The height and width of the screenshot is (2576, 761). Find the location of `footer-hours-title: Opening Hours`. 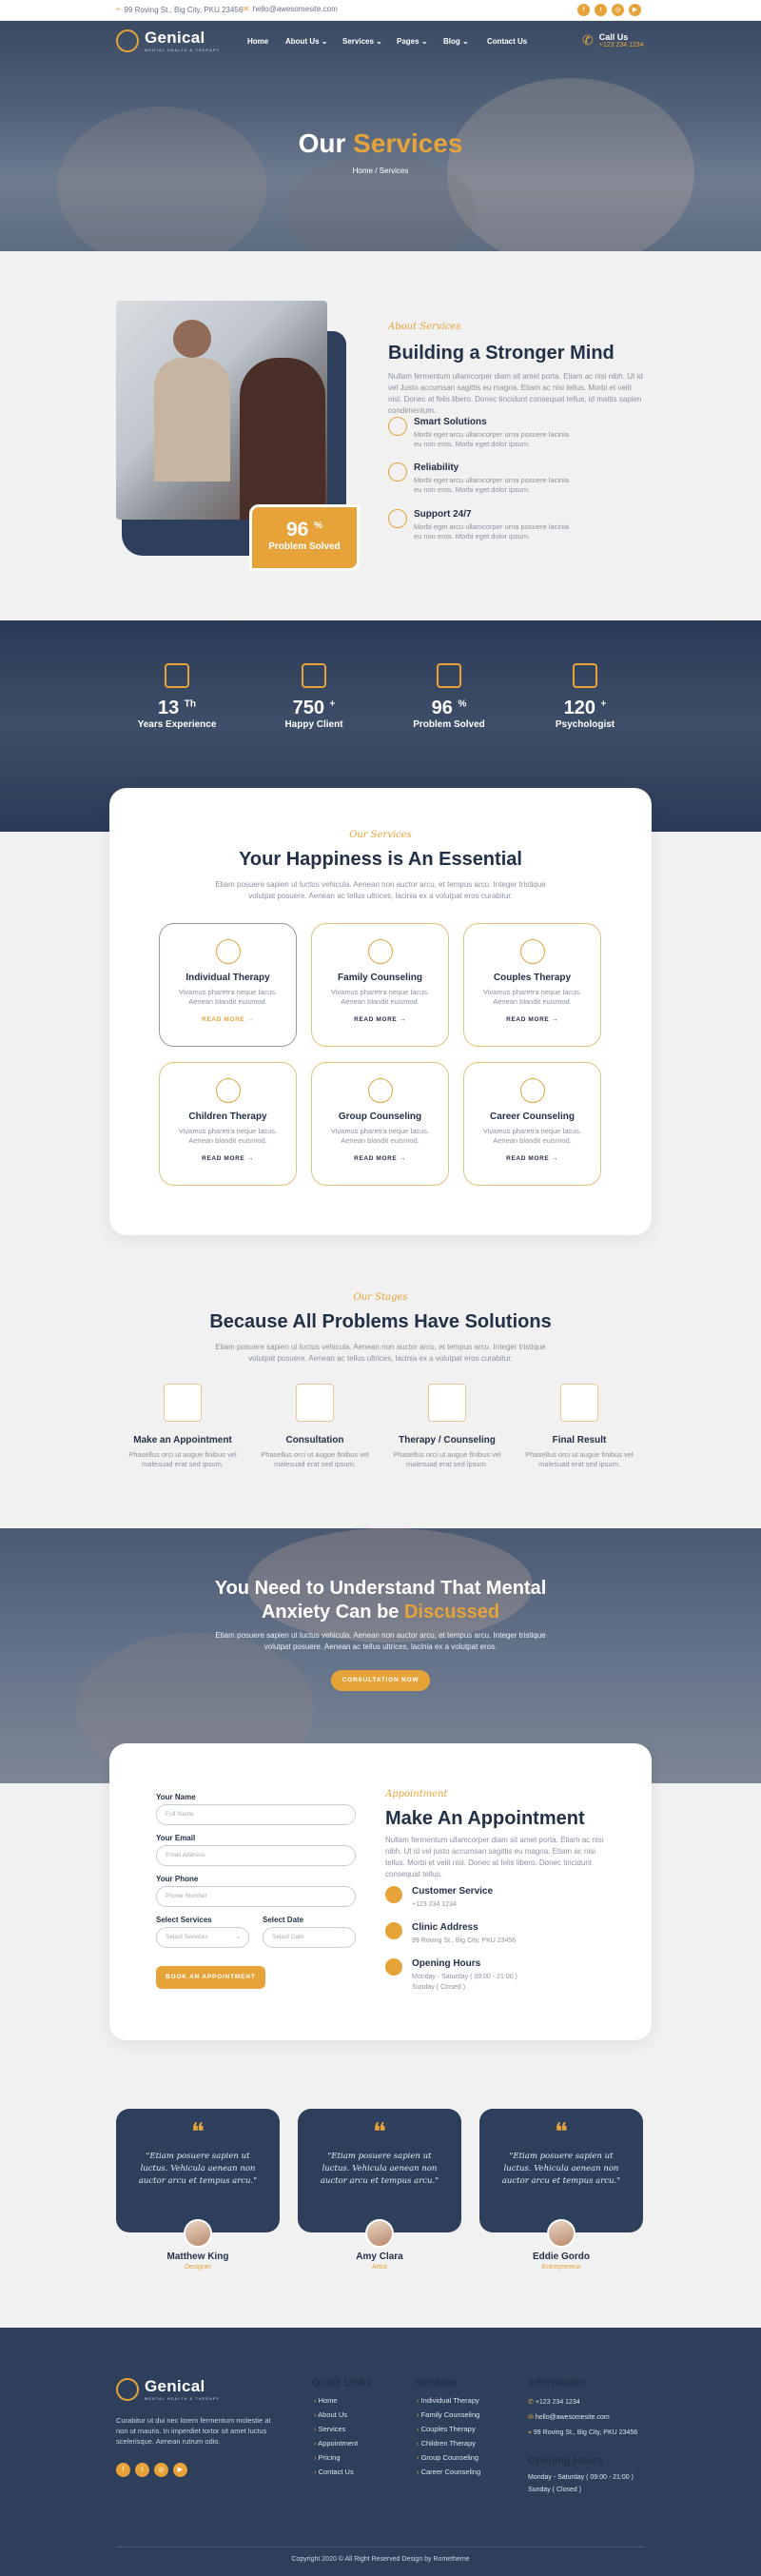

footer-hours-title: Opening Hours is located at coordinates (566, 2461).